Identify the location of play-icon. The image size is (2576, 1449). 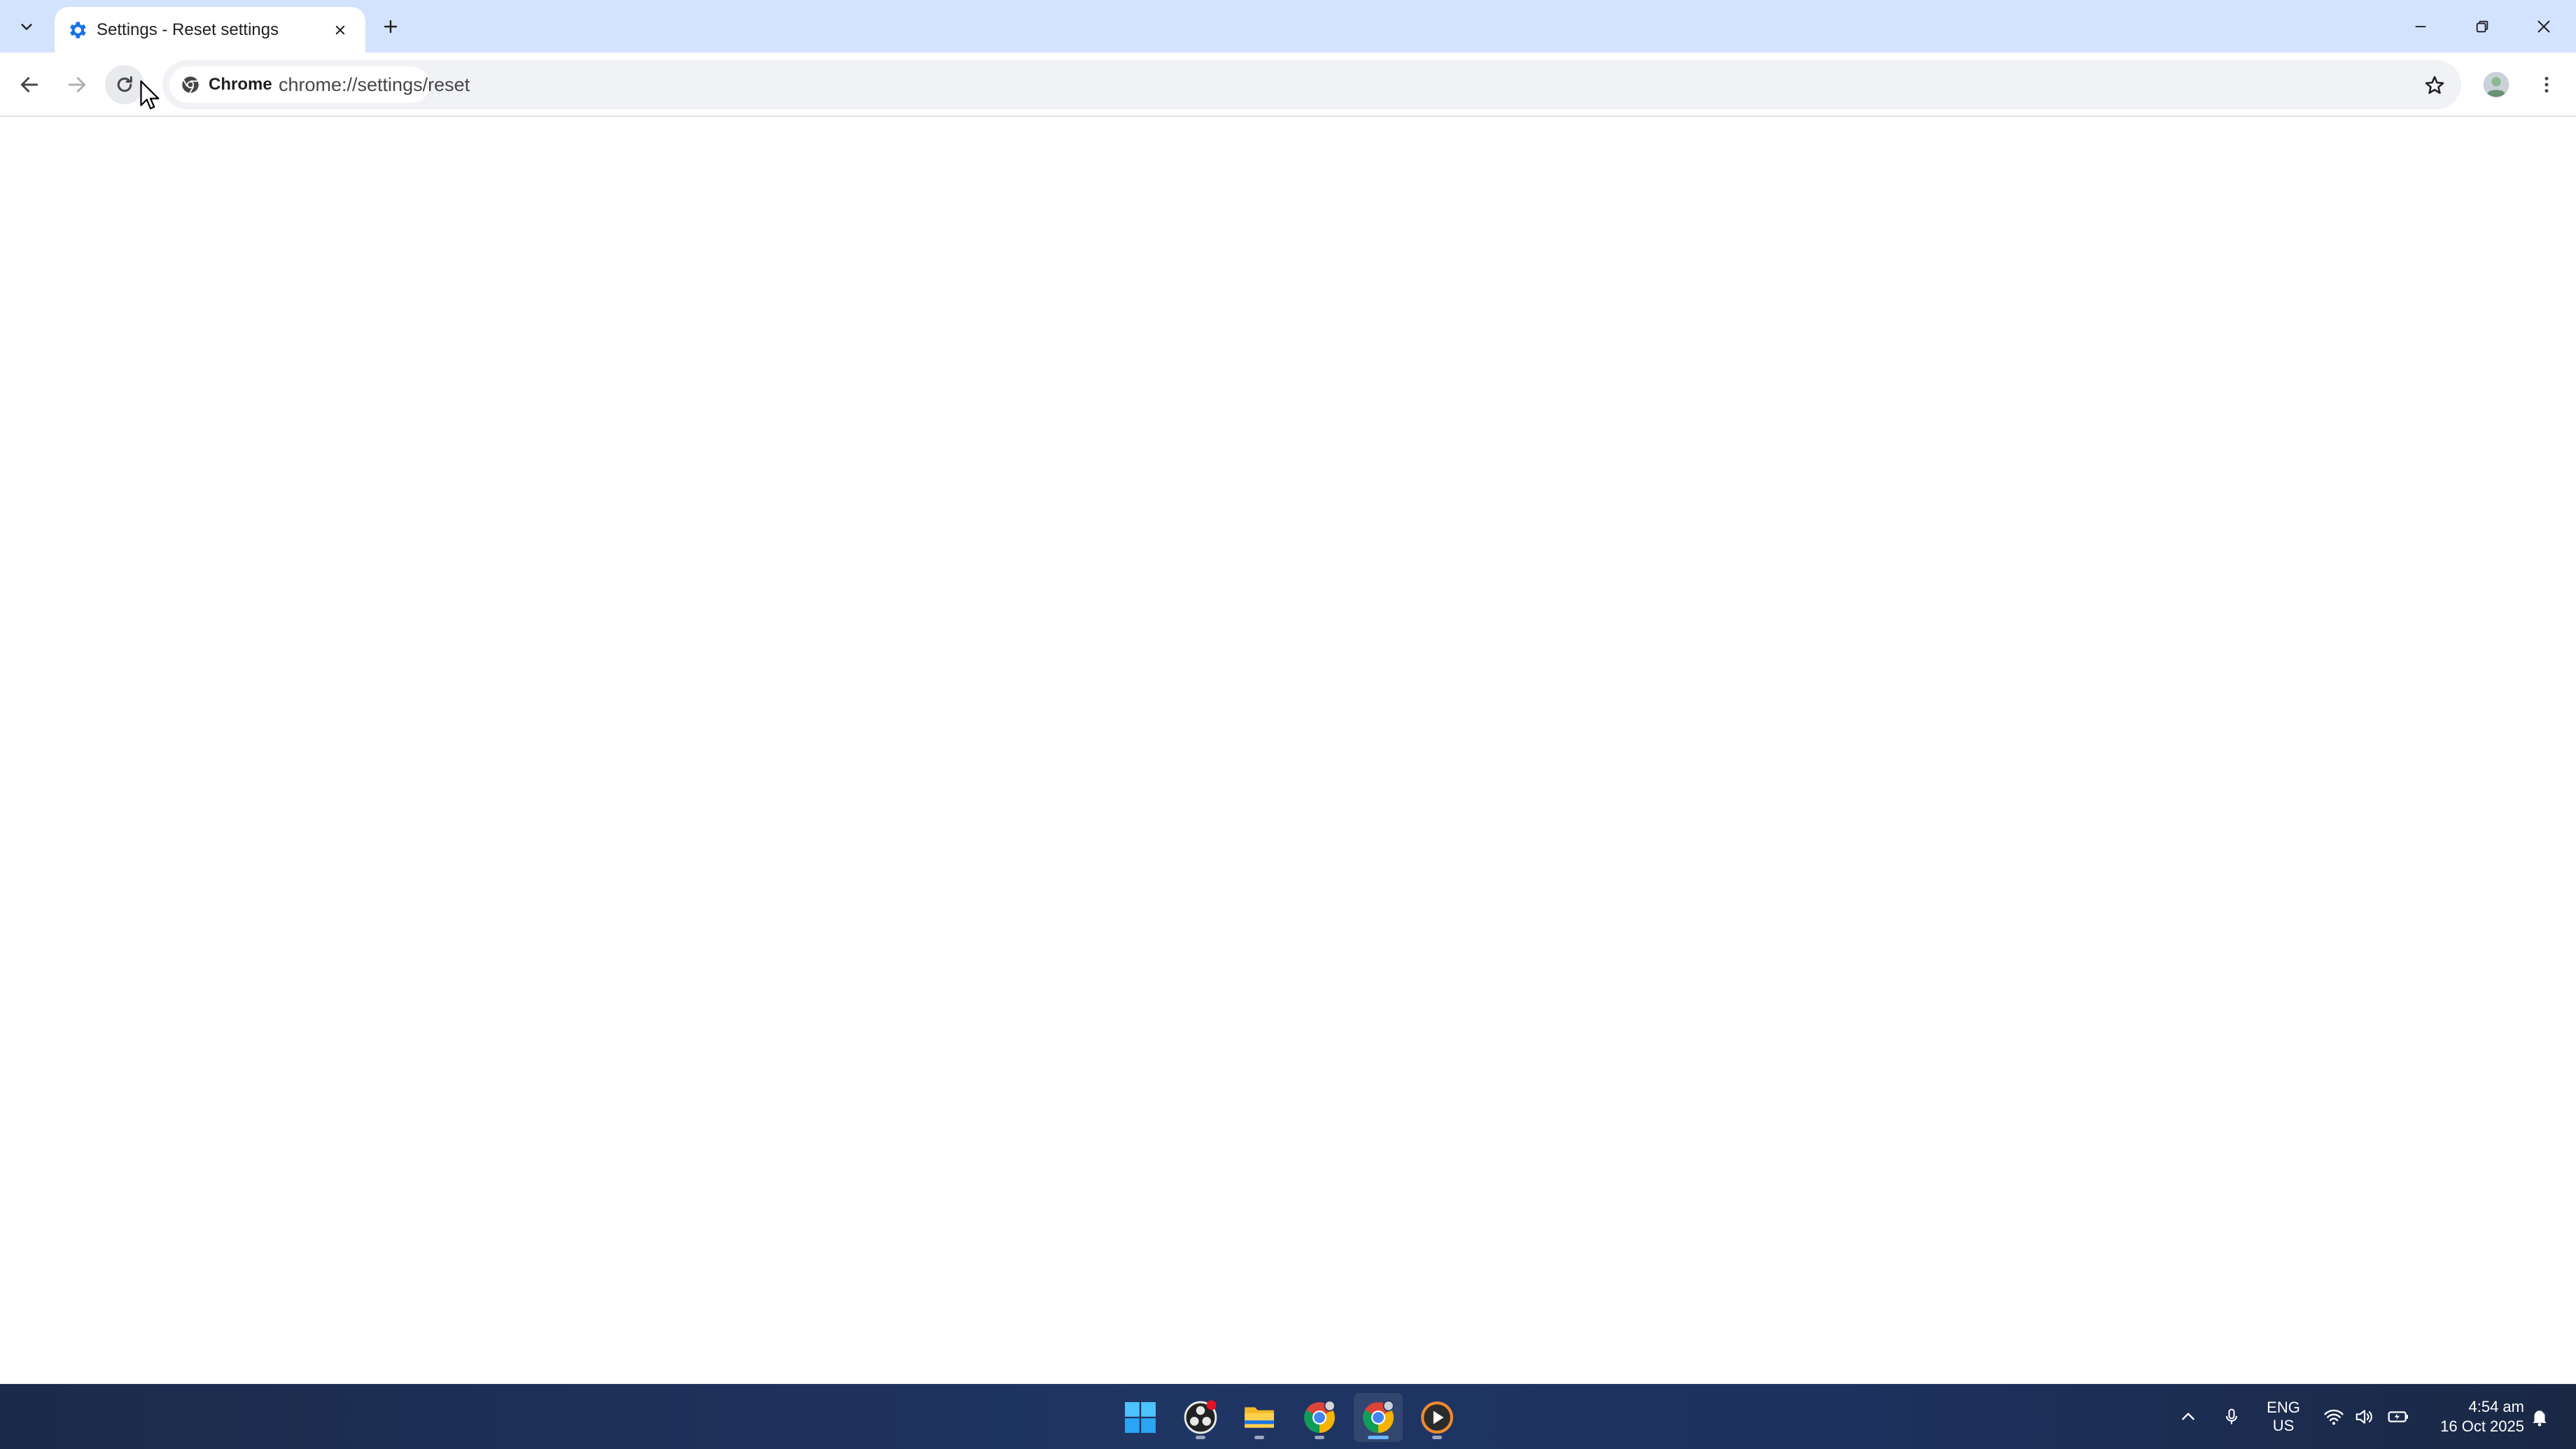
(1437, 1417).